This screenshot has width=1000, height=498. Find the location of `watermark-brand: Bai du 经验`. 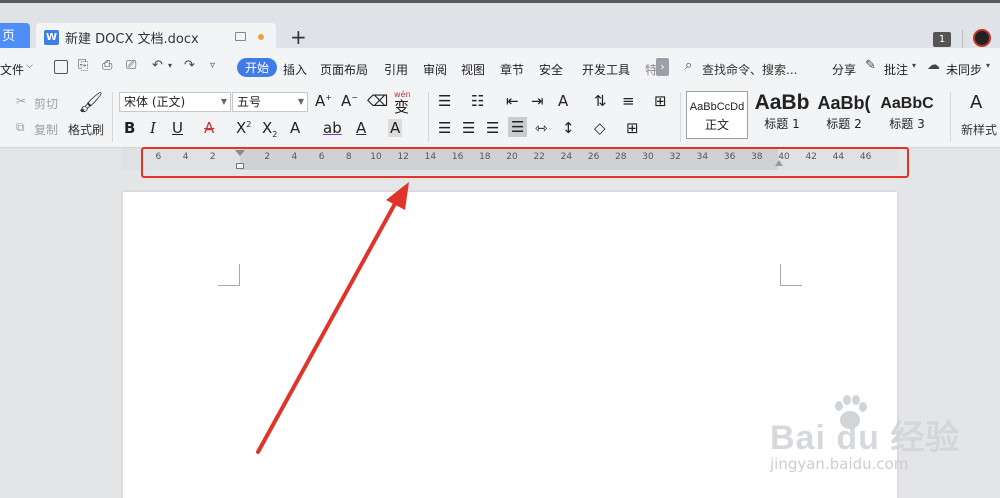

watermark-brand: Bai du 经验 is located at coordinates (865, 438).